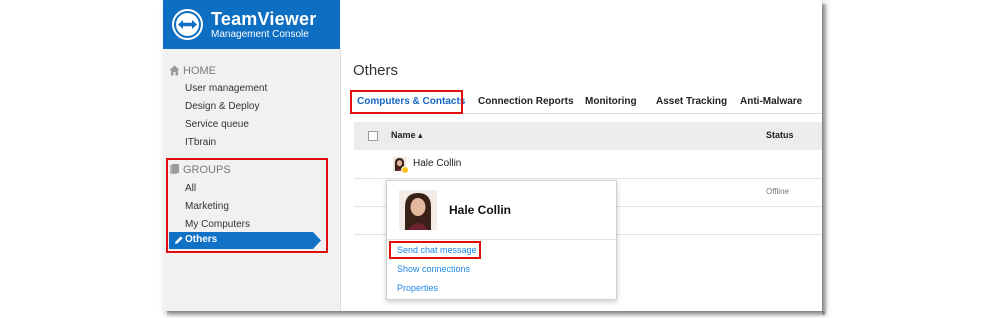 The image size is (986, 318). I want to click on away-status-icon, so click(405, 170).